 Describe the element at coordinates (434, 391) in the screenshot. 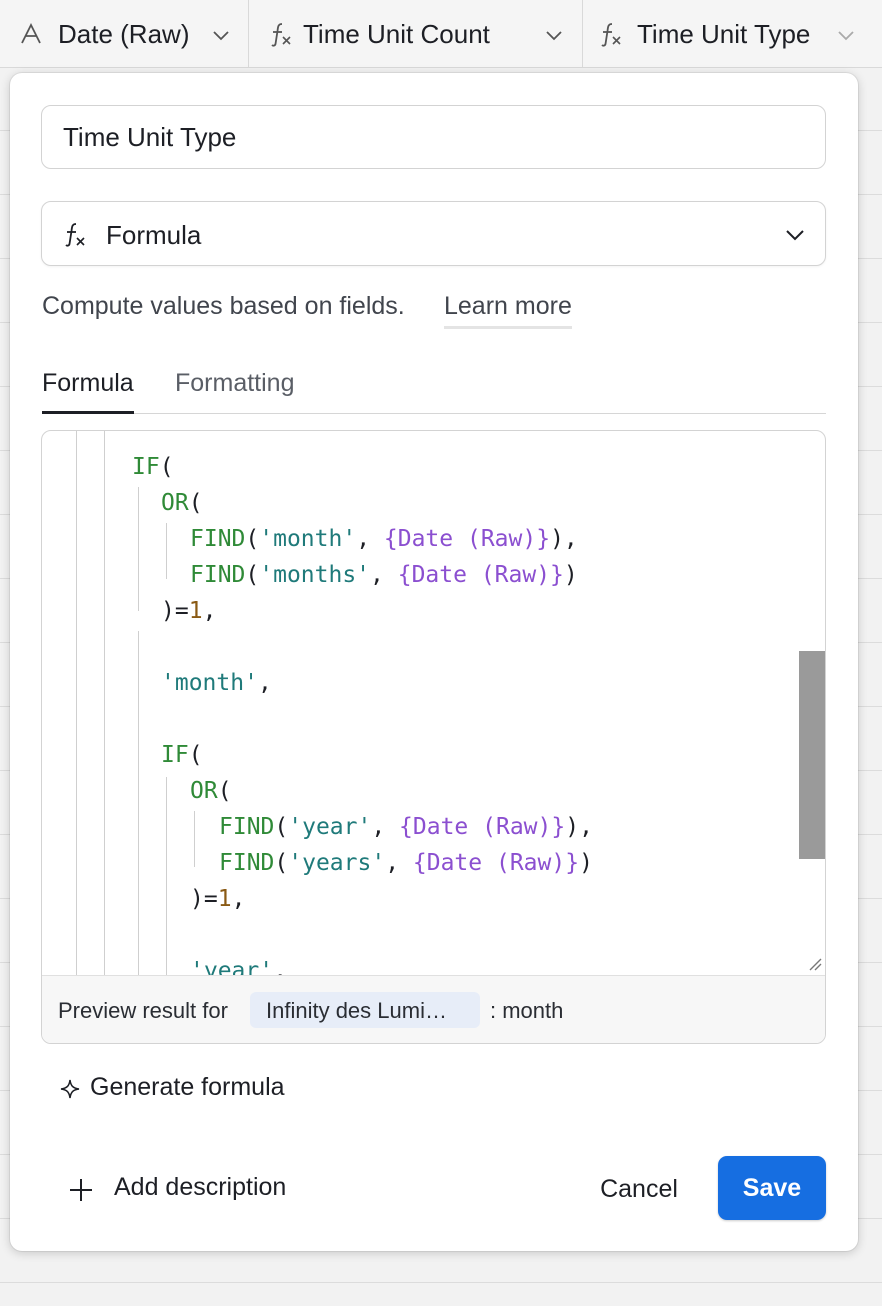

I see `formula-tabs: Formula Formatting` at that location.